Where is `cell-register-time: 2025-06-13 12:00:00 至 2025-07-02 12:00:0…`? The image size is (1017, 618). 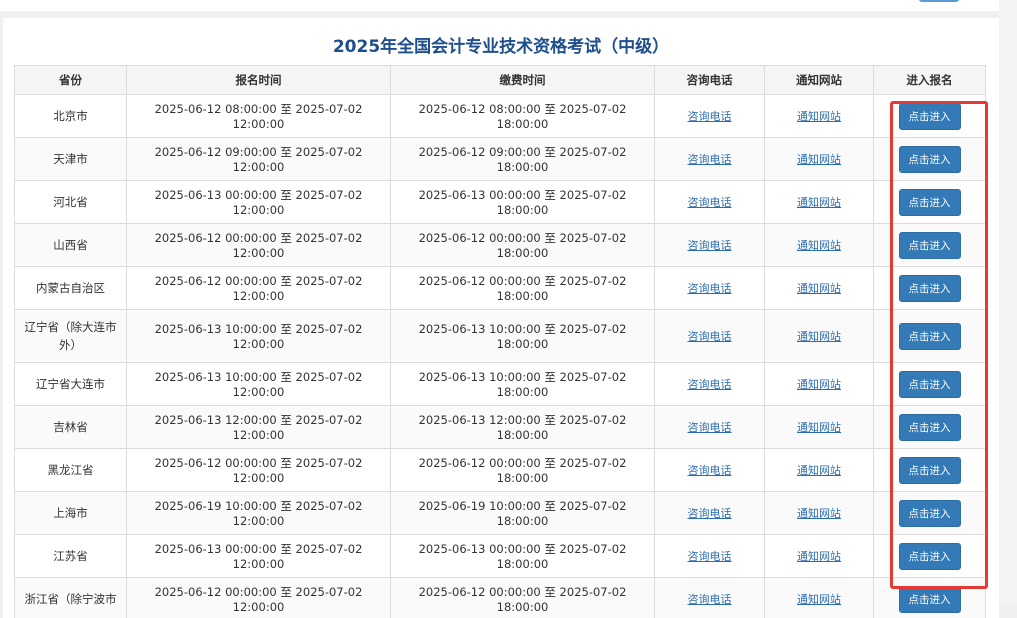
cell-register-time: 2025-06-13 12:00:00 至 2025-07-02 12:00:0… is located at coordinates (259, 427).